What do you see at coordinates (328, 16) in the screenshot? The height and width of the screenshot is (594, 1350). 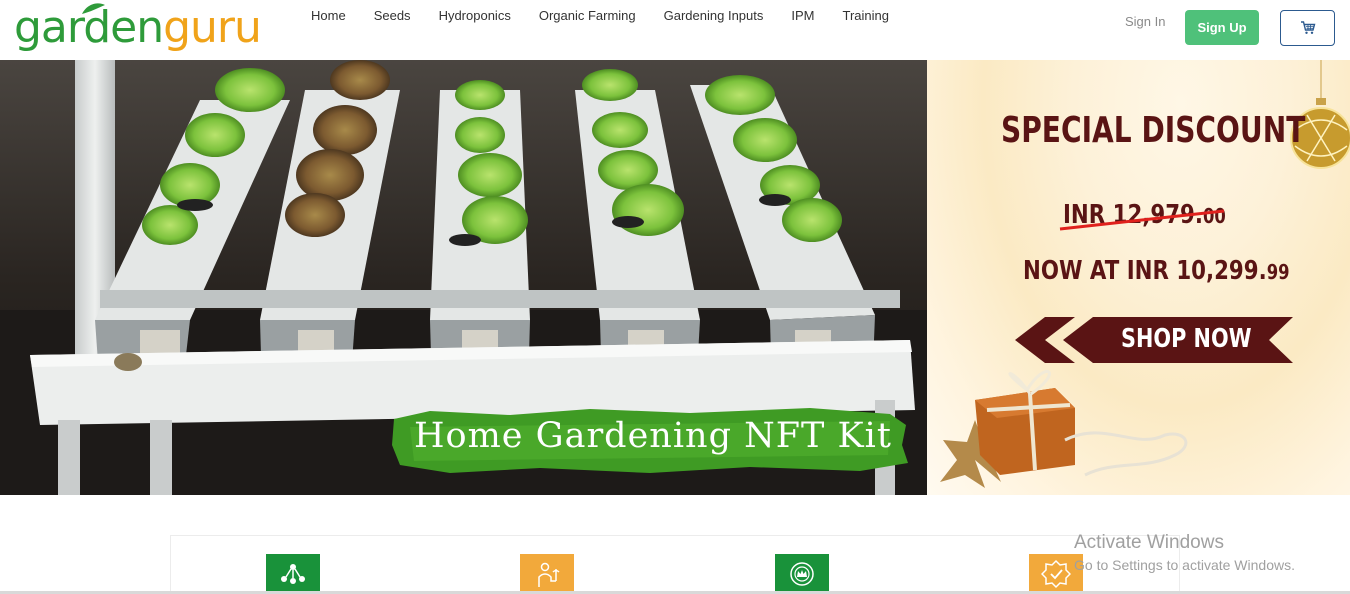 I see `nav-home: Home` at bounding box center [328, 16].